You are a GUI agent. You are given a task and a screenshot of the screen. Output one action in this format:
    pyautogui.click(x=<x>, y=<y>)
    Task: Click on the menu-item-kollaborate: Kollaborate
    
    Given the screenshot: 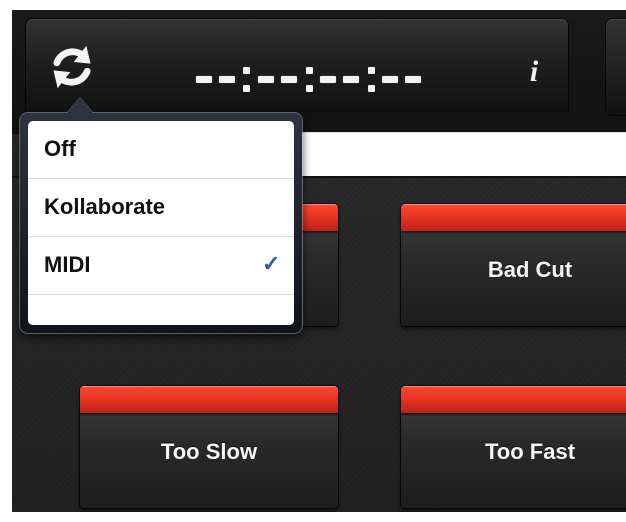 What is the action you would take?
    pyautogui.click(x=161, y=208)
    